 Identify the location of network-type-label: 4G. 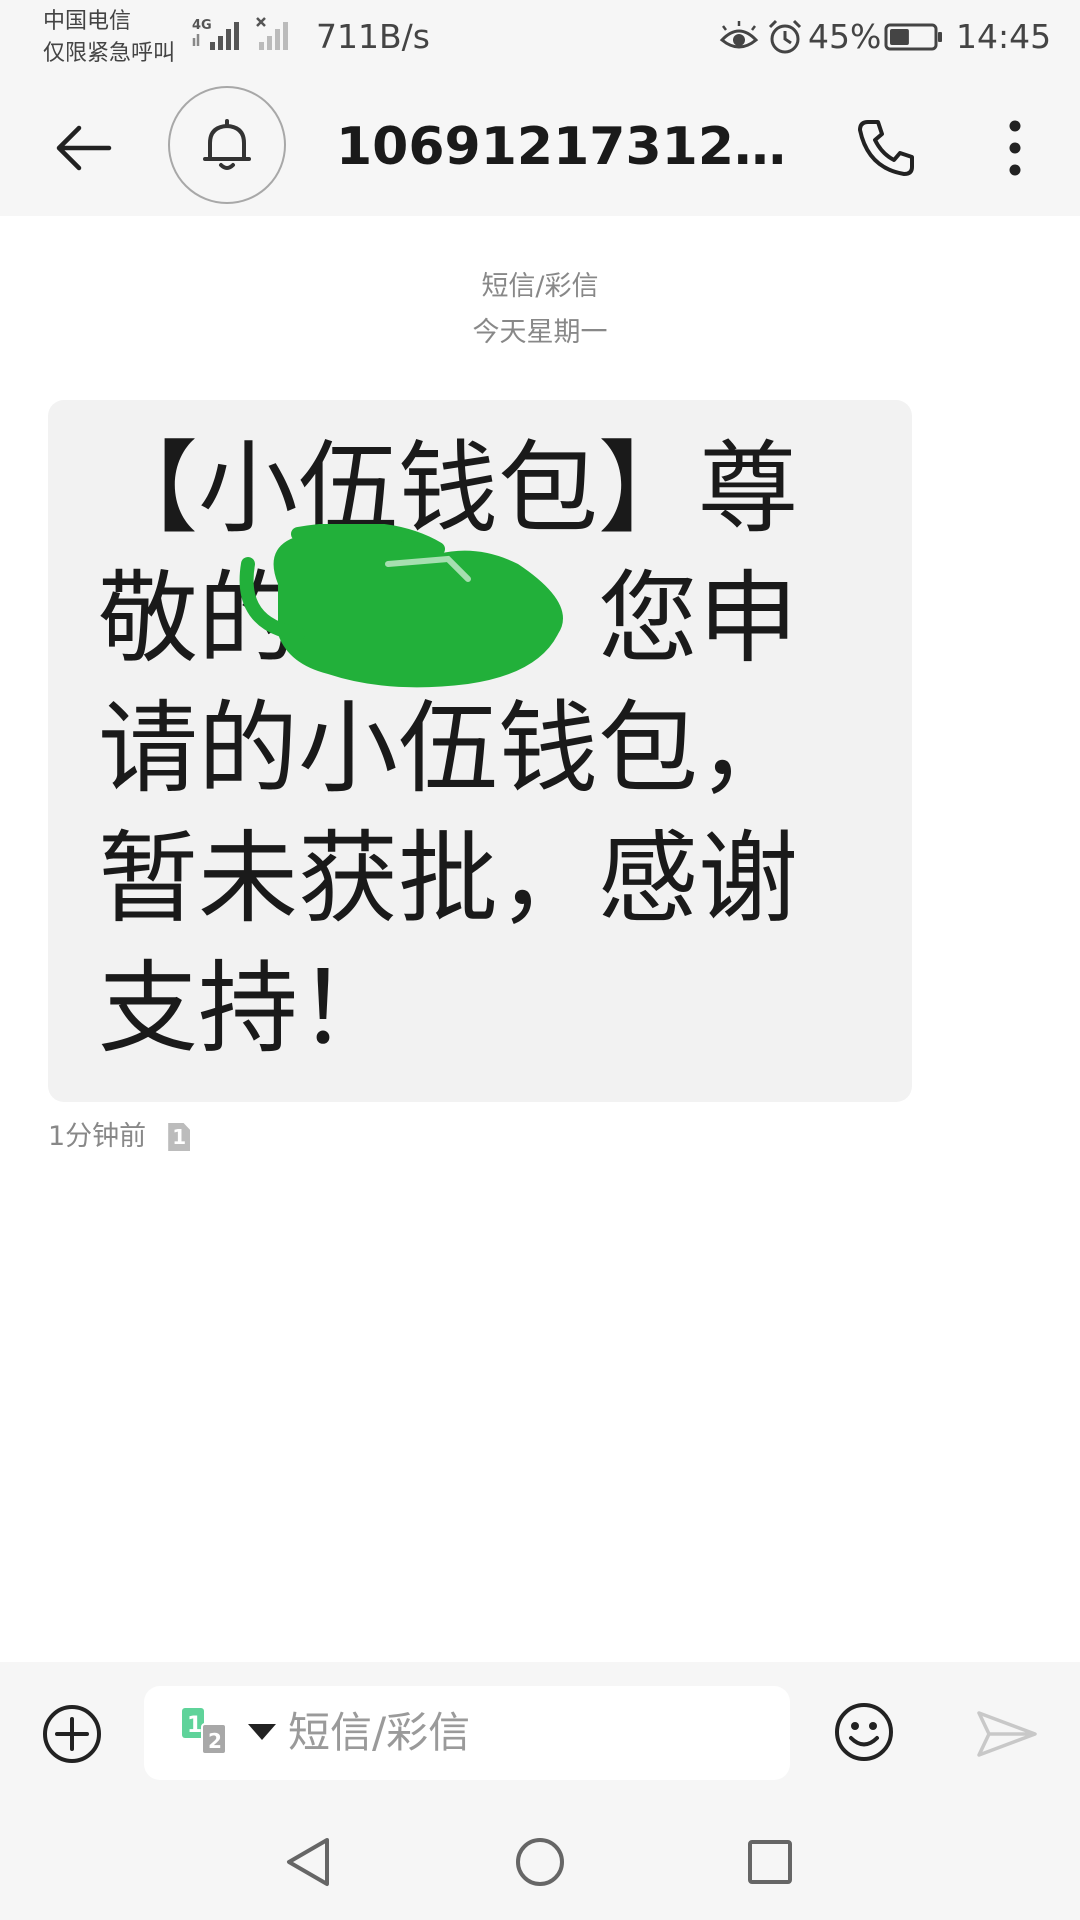
(202, 25).